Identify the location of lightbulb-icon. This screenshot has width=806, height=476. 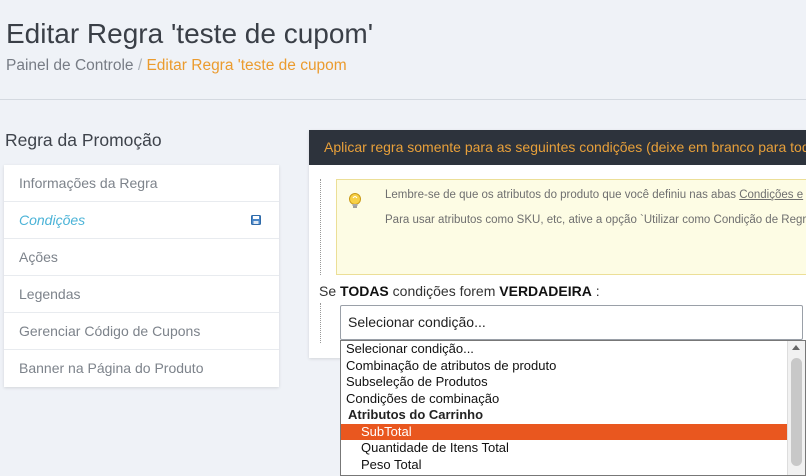
(355, 200).